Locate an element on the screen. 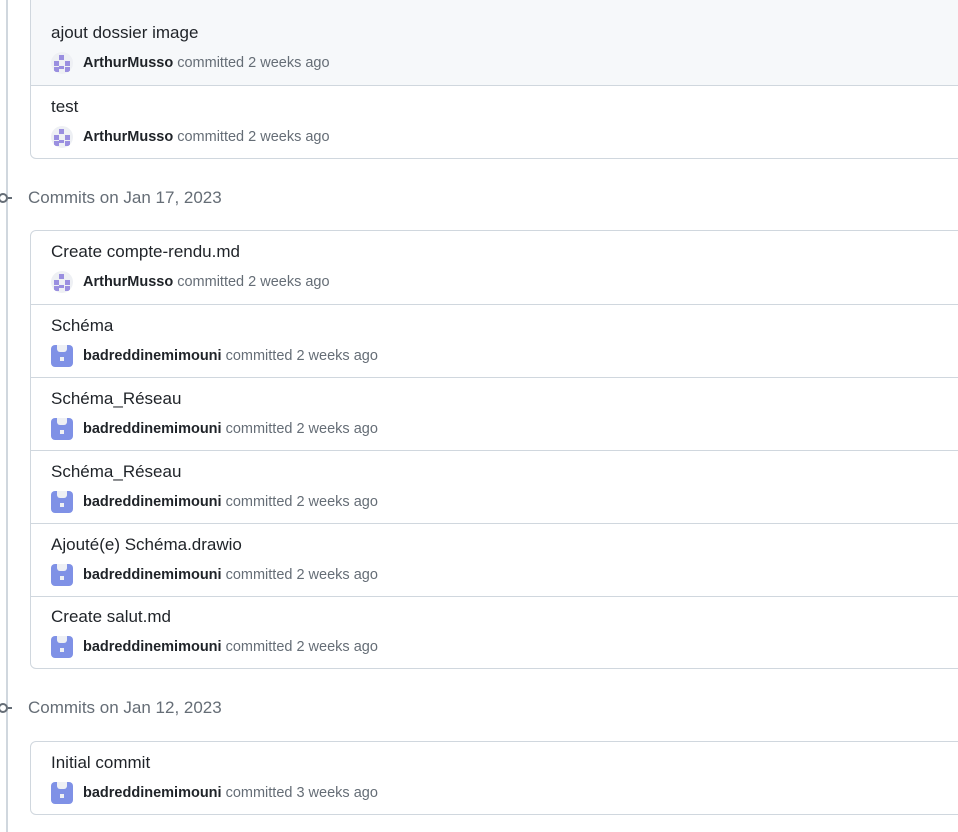 The image size is (958, 832). commit-group-header: Commits on Jan 12, 2023 is located at coordinates (111, 708).